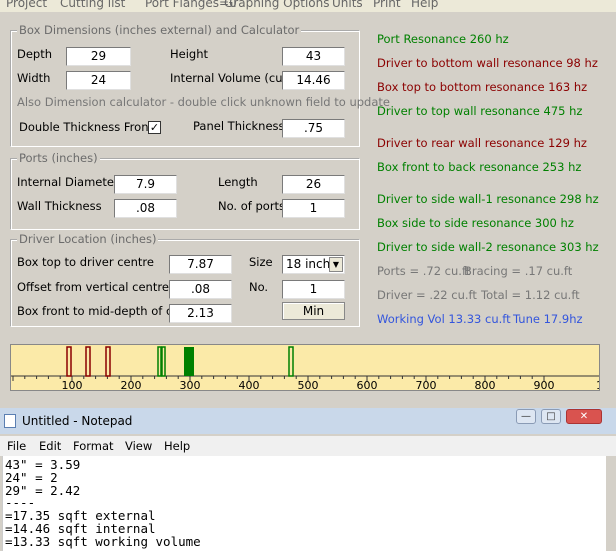 This screenshot has width=616, height=551. Describe the element at coordinates (313, 128) in the screenshot. I see `panel-thickness-input: .75` at that location.